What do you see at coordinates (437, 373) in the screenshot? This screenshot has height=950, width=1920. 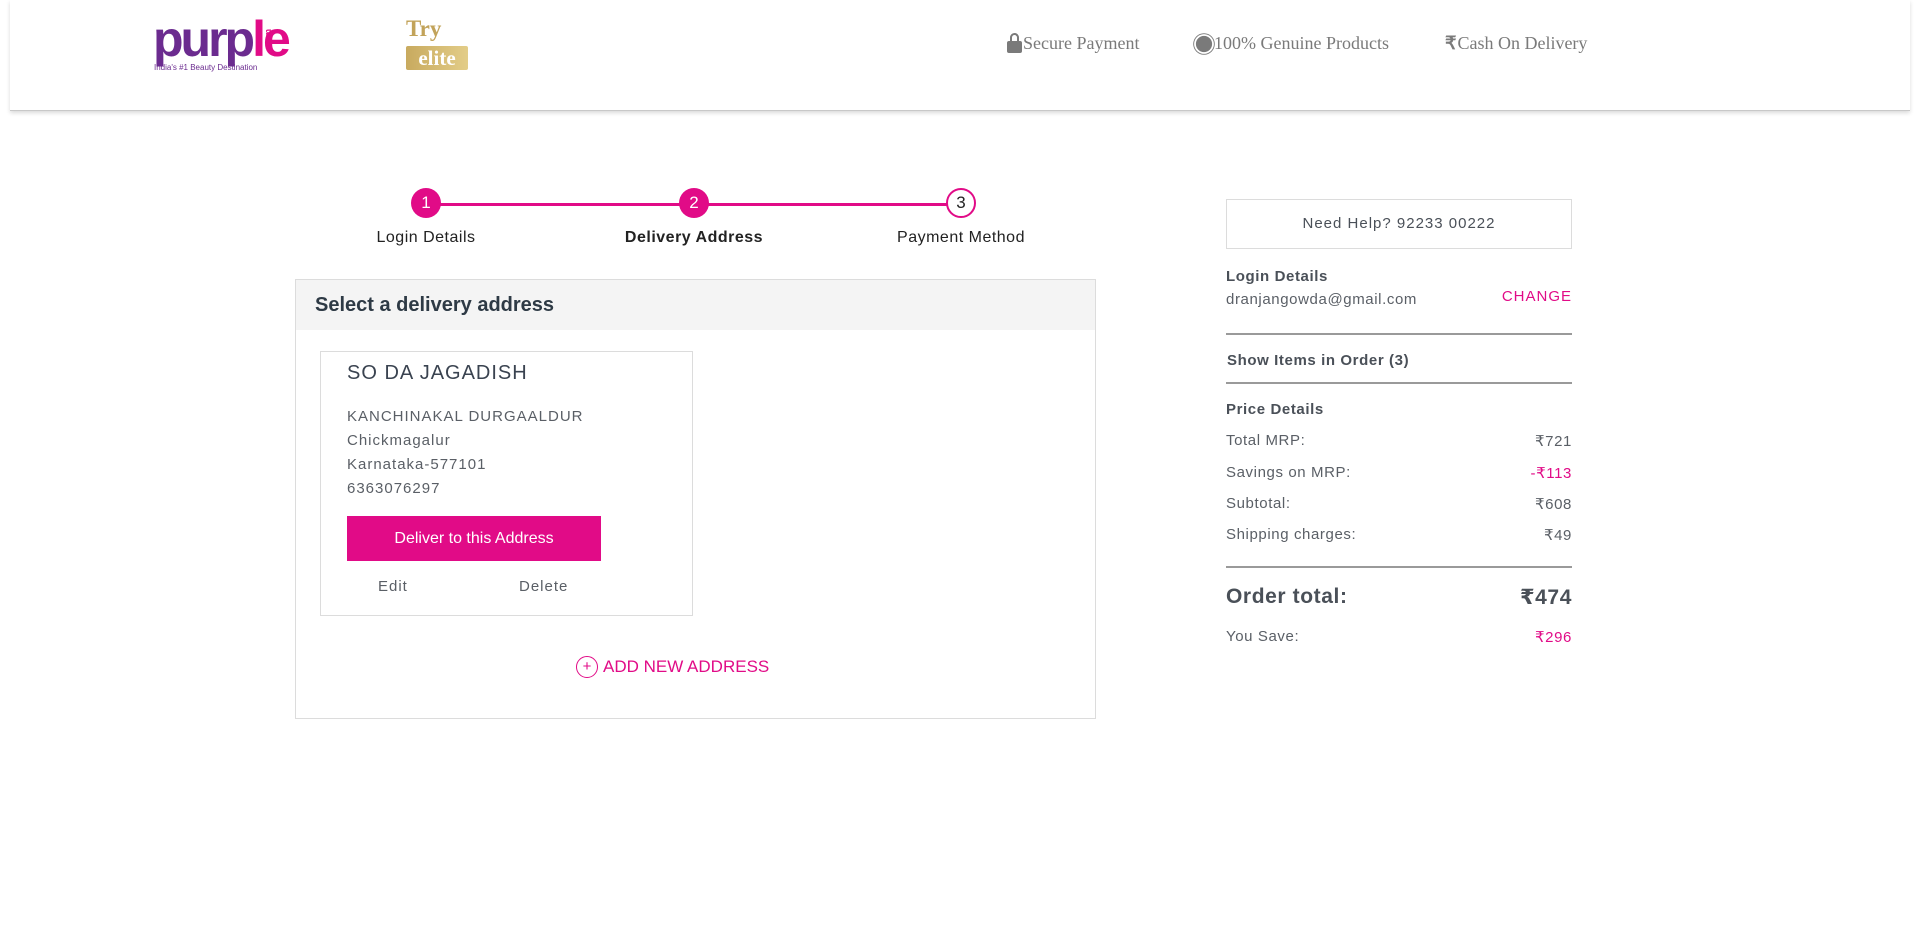 I see `address-name: SO DA JAGADISH` at bounding box center [437, 373].